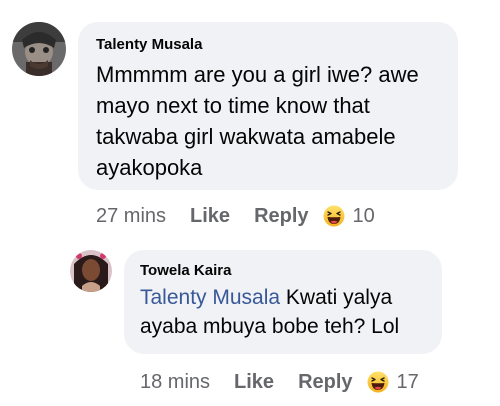  Describe the element at coordinates (407, 381) in the screenshot. I see `reaction-count: 17` at that location.